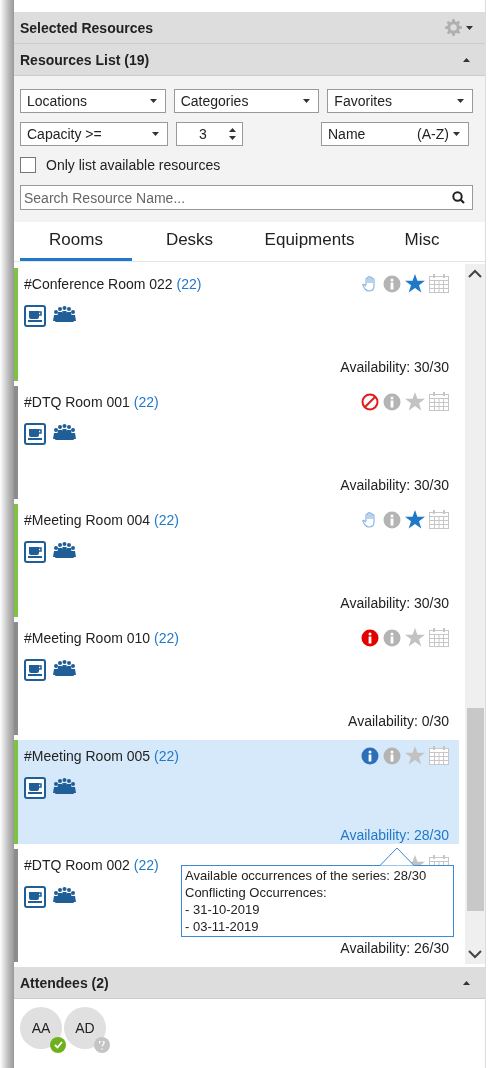  What do you see at coordinates (223, 909) in the screenshot?
I see `tooltip-line: - 31-10-2019` at bounding box center [223, 909].